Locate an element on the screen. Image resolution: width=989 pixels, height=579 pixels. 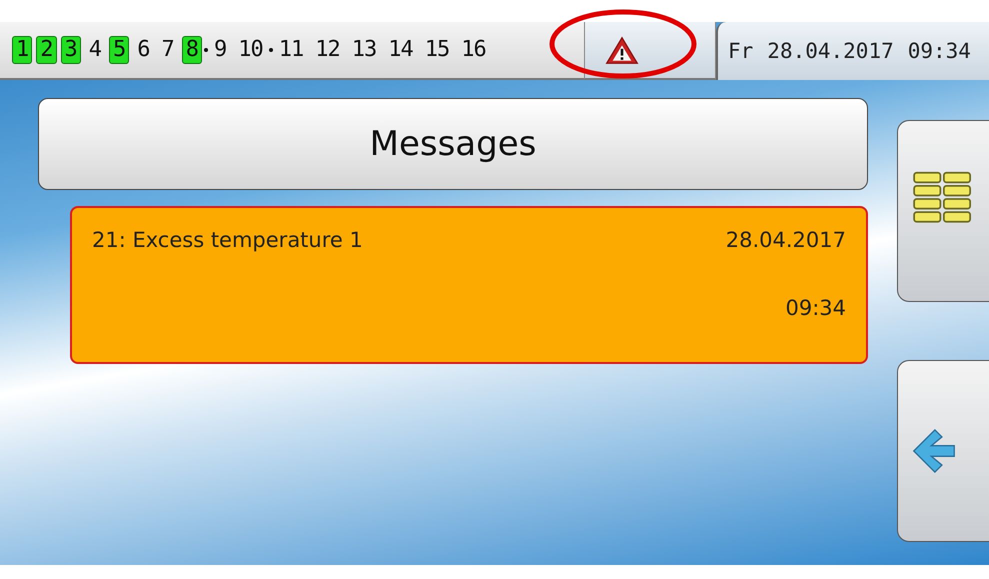
output-number: 1 is located at coordinates (22, 50).